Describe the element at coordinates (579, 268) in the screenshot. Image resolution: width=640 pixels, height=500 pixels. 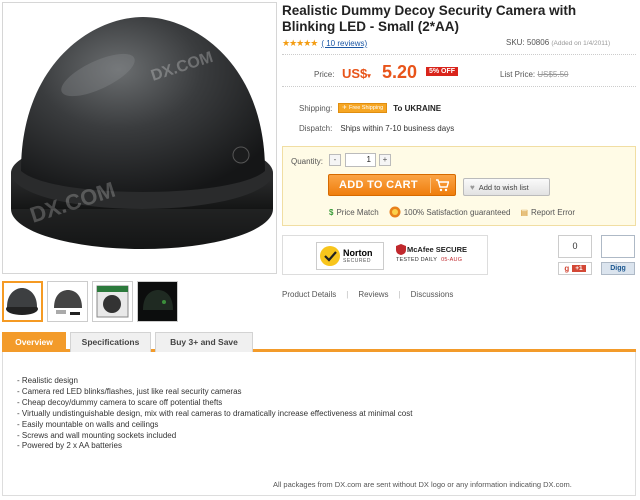
I see `gplus-label: +1` at that location.